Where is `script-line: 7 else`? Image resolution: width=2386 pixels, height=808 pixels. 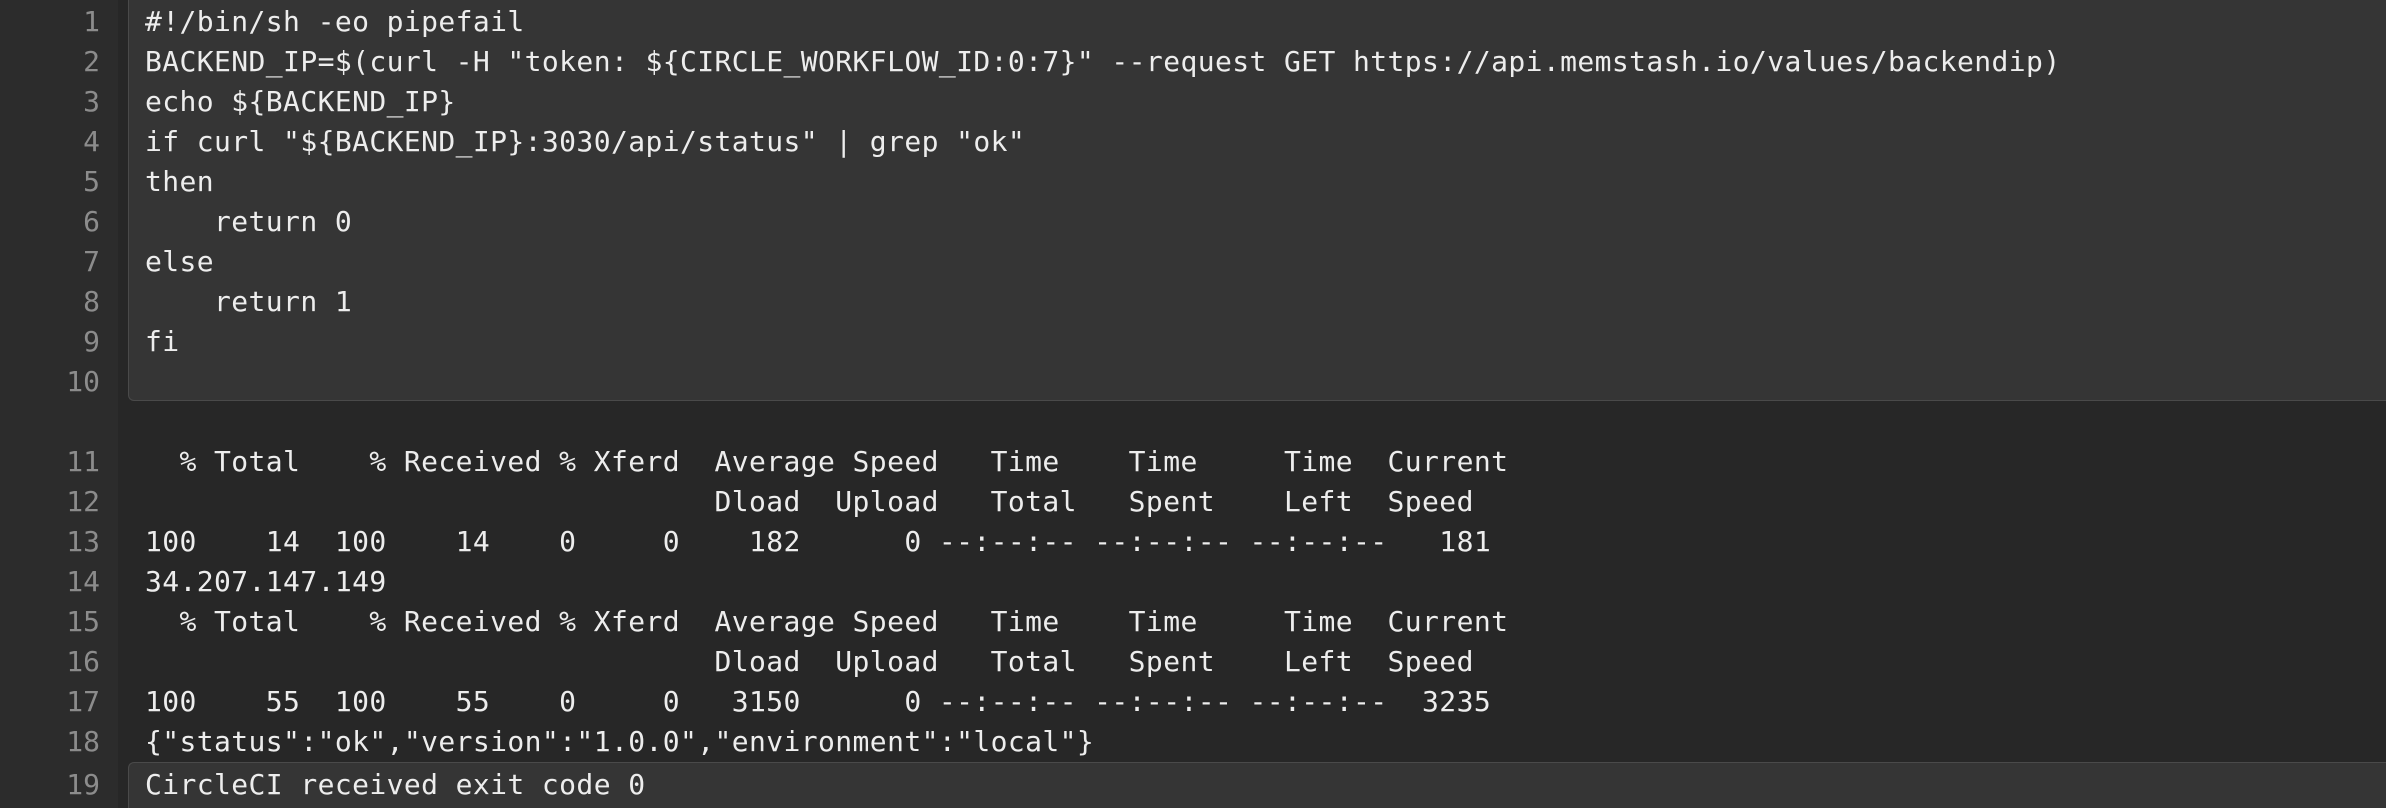
script-line: 7 else is located at coordinates (1193, 262).